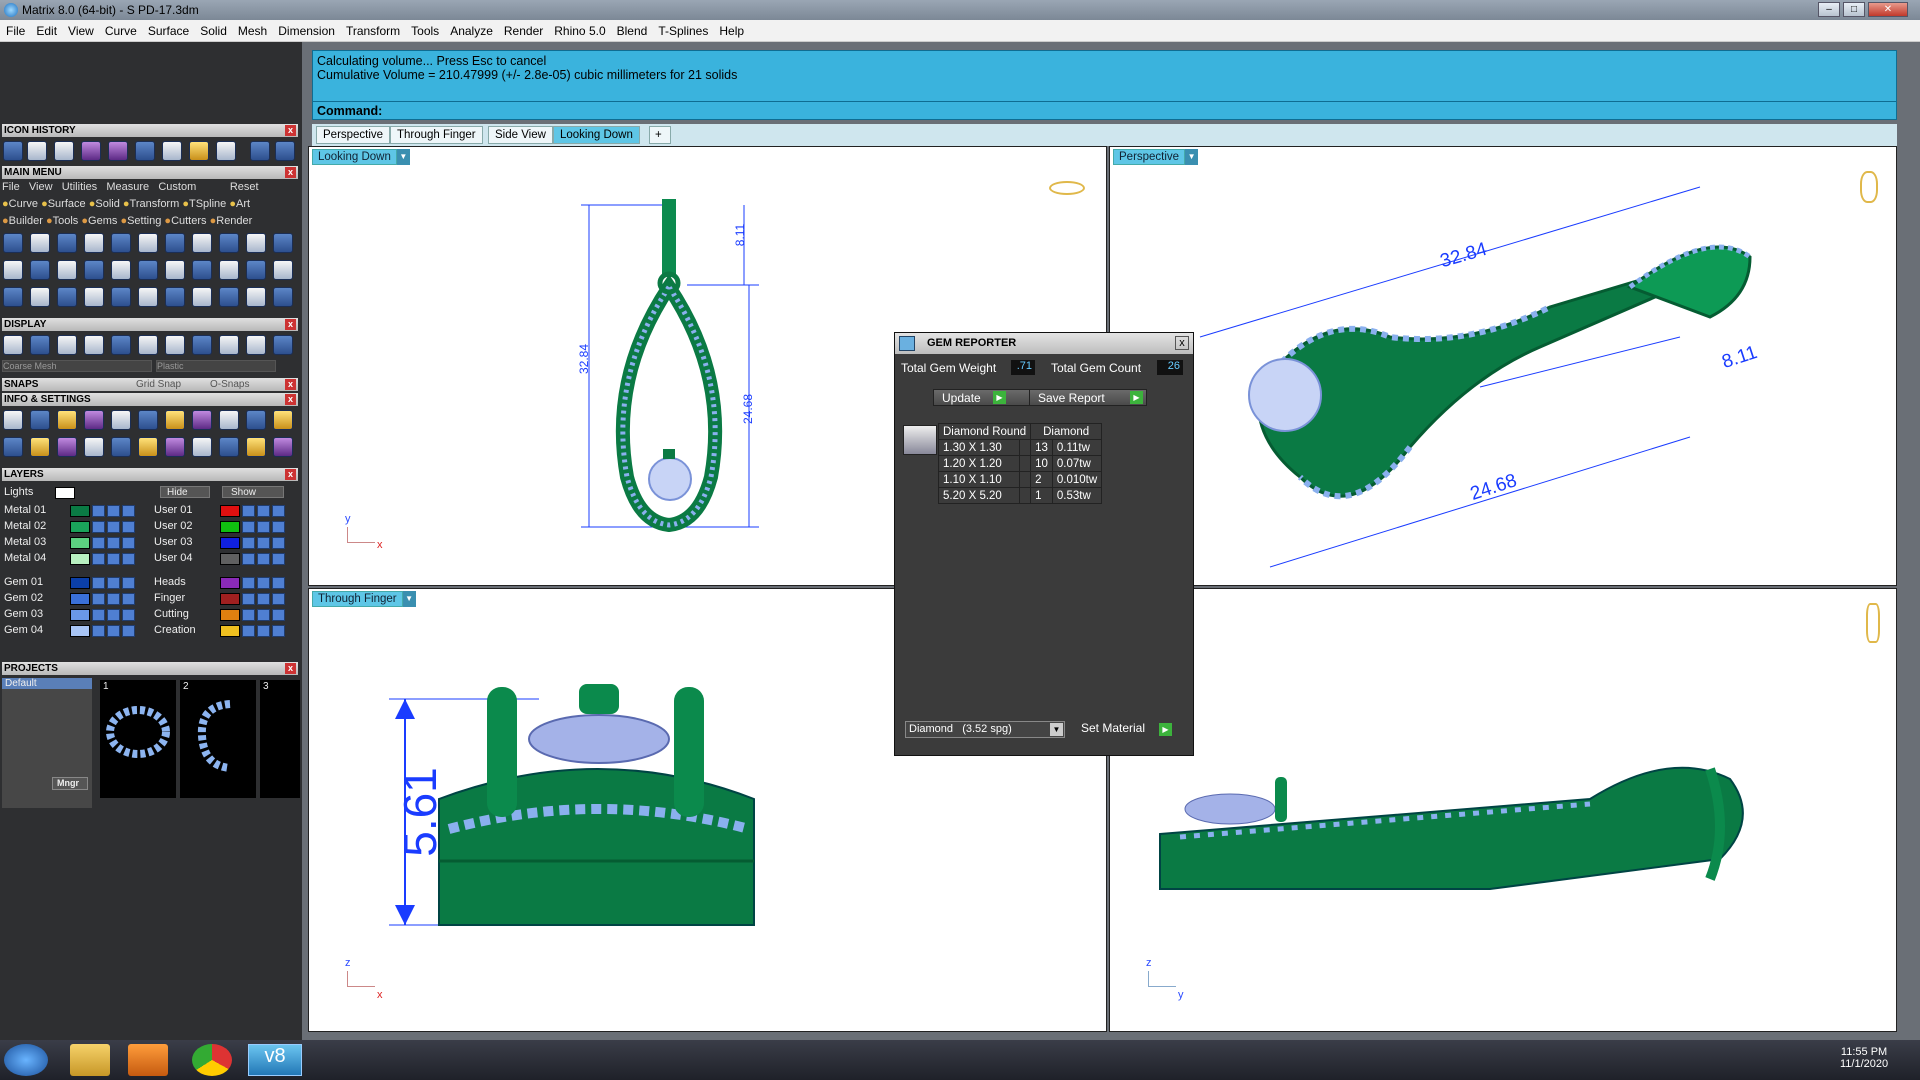 This screenshot has width=1920, height=1080. What do you see at coordinates (252, 29) in the screenshot?
I see `menu-mesh: Mesh` at bounding box center [252, 29].